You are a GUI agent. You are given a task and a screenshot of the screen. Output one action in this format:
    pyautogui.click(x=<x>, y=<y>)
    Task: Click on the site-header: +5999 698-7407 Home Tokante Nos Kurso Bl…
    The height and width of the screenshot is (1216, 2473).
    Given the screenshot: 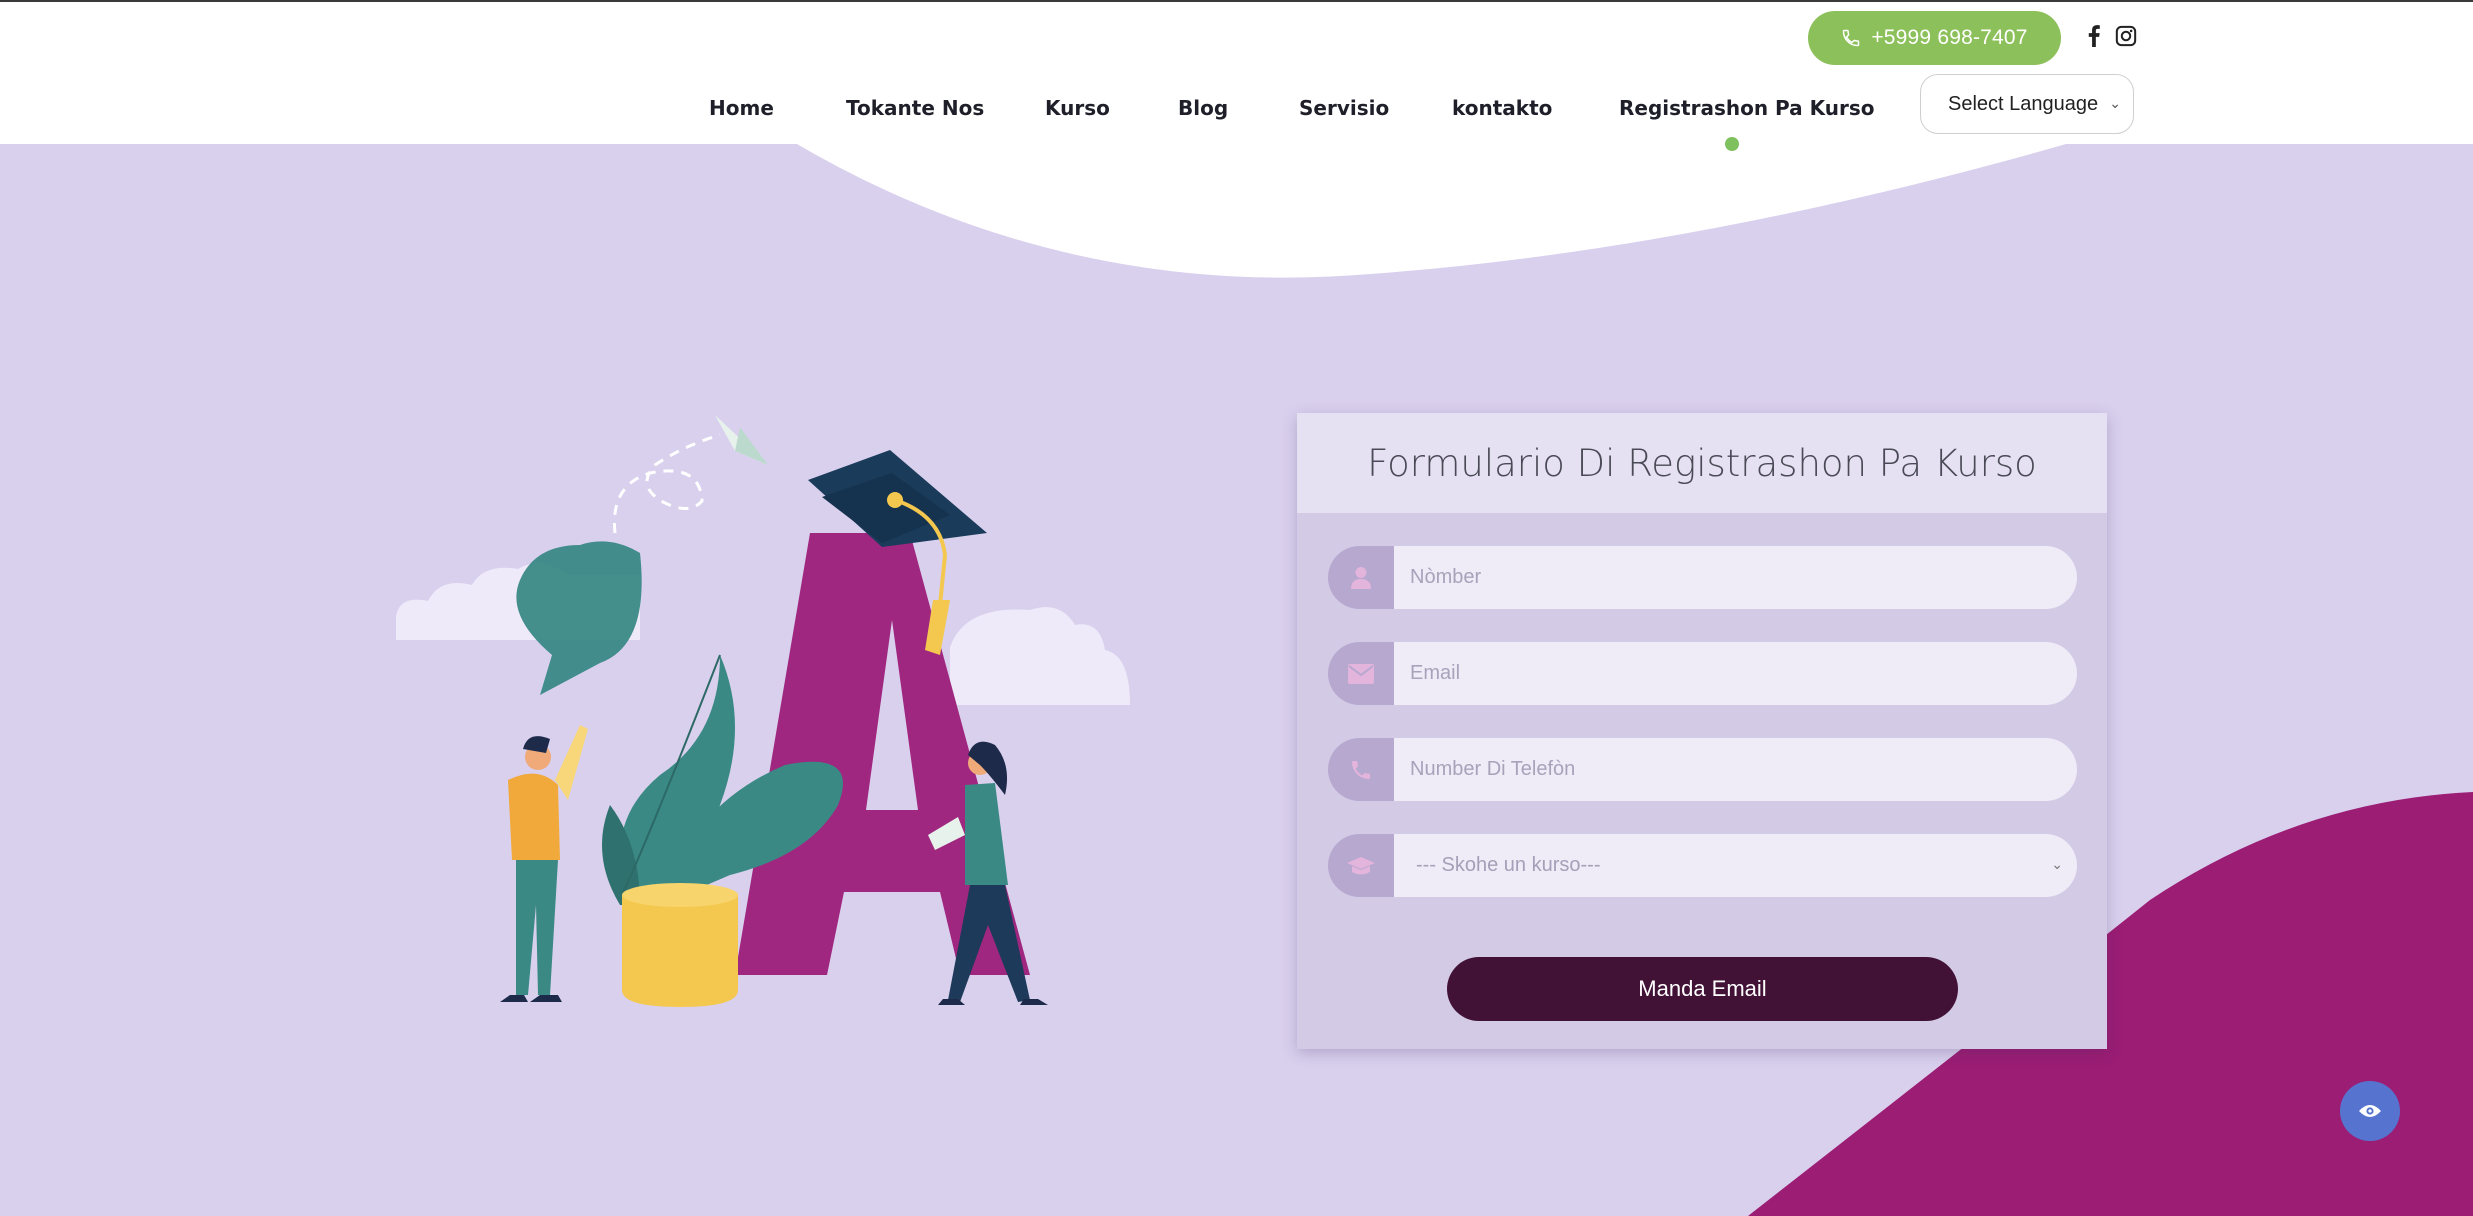 What is the action you would take?
    pyautogui.click(x=1236, y=73)
    